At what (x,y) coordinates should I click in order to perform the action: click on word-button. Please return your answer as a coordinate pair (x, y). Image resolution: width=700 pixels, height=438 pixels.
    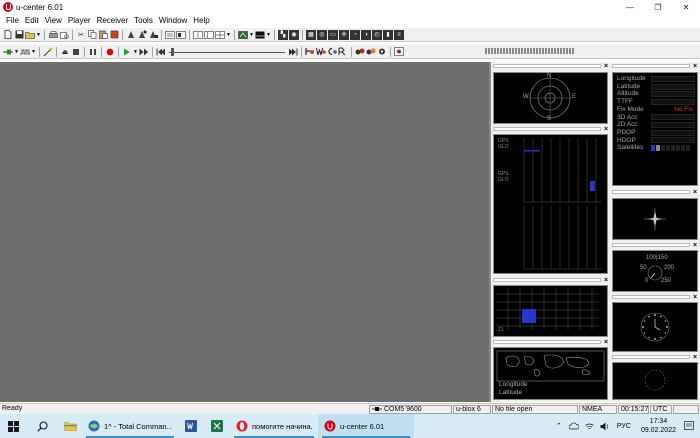
    Looking at the image, I should click on (191, 426).